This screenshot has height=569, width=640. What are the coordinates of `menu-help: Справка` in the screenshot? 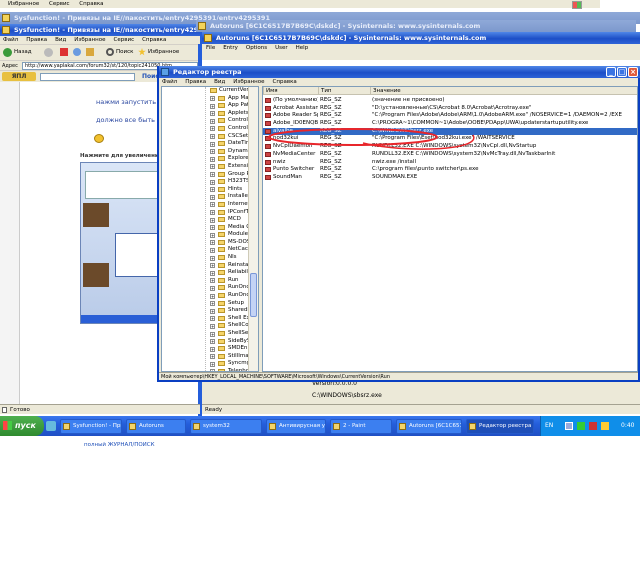 It's located at (91, 4).